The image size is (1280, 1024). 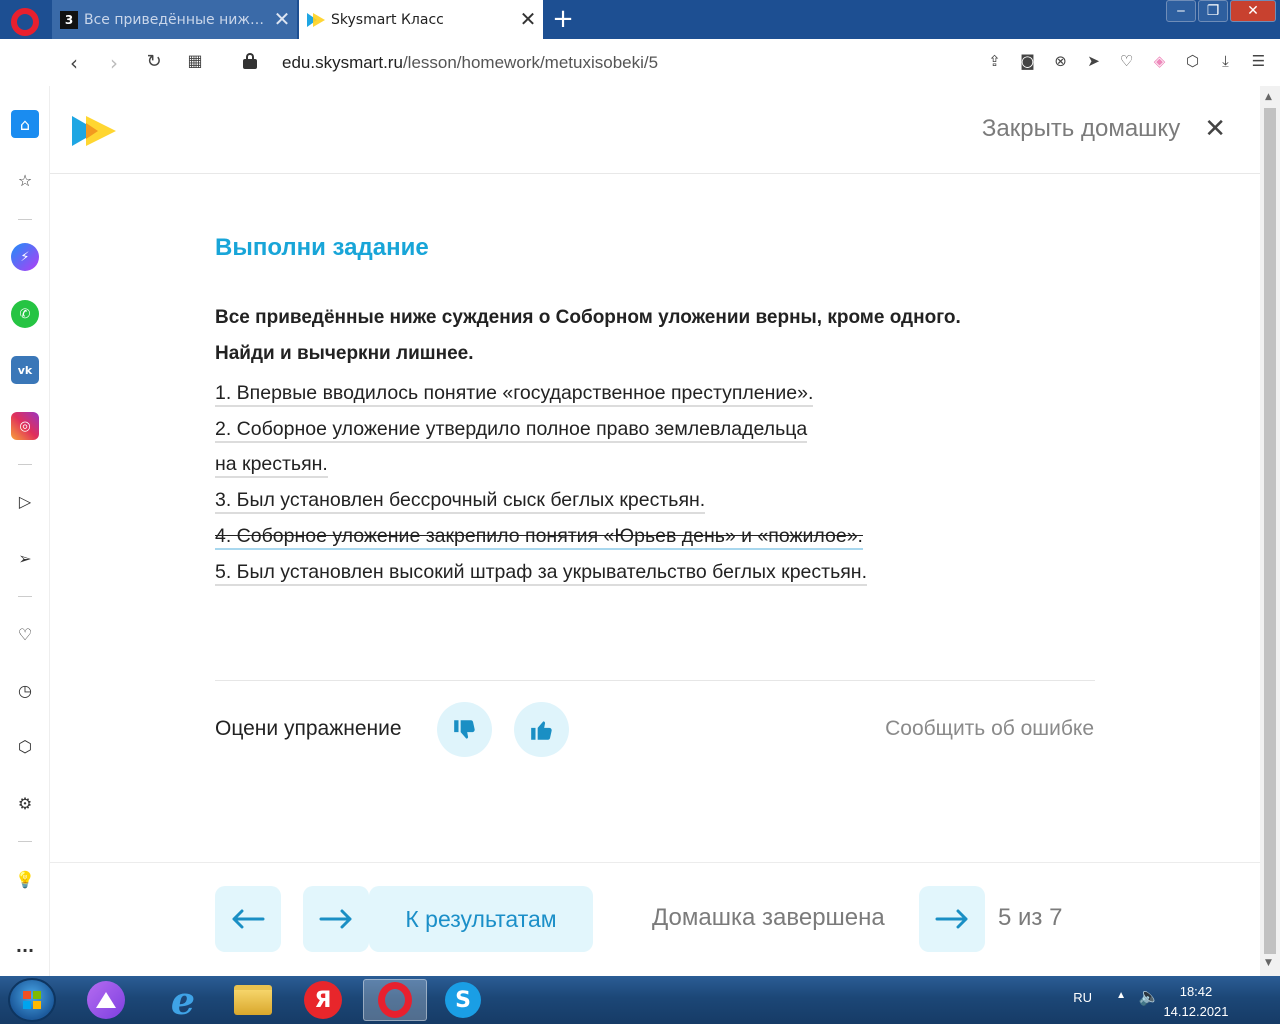 I want to click on instagram-icon: ◎, so click(x=25, y=426).